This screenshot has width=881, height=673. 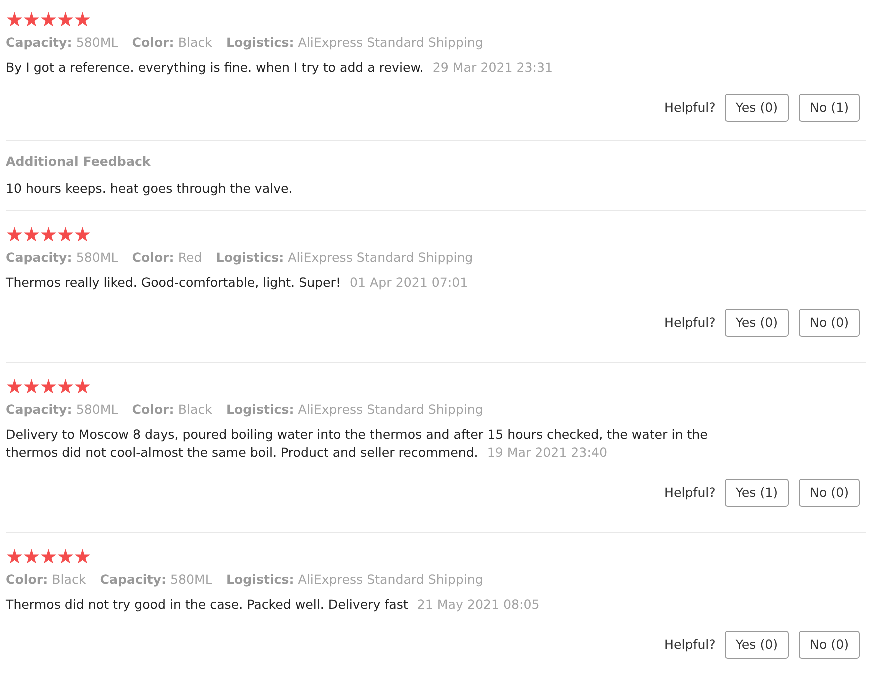 I want to click on review-text: Delivery to Moscow 8 days, poured boiling water into the thermos and after 15 hours checked, the water in the, so click(x=357, y=435).